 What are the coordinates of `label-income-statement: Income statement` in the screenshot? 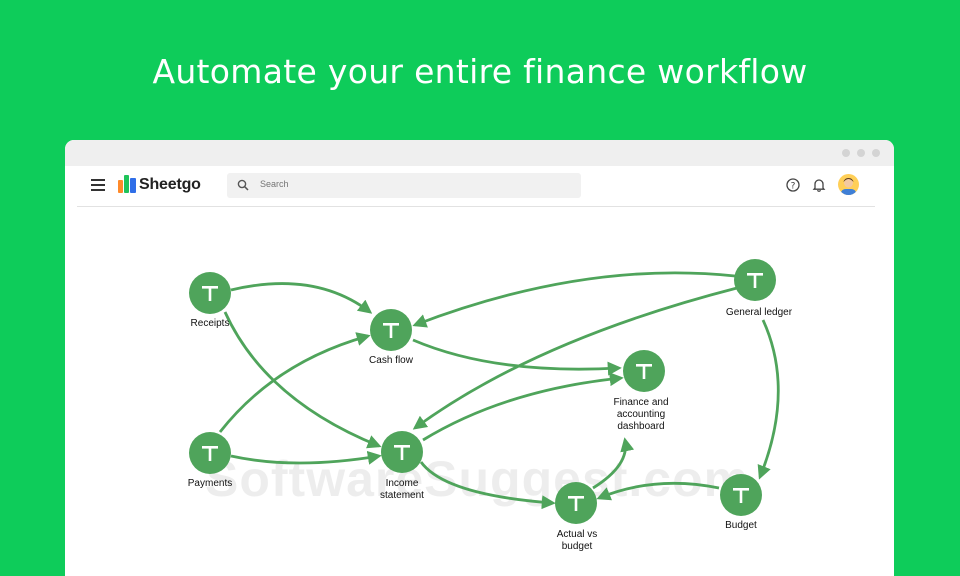 It's located at (402, 489).